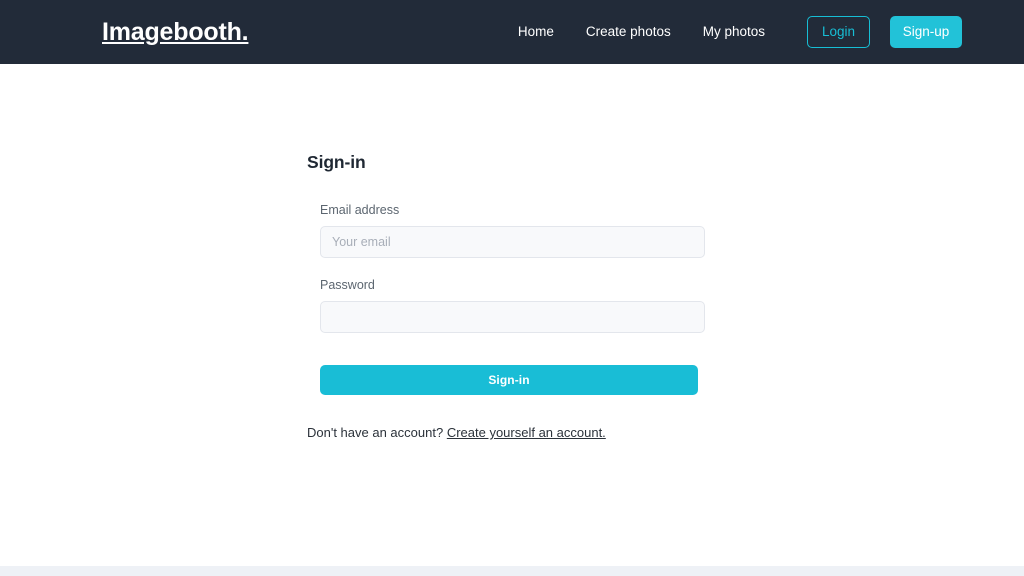 The image size is (1024, 576). Describe the element at coordinates (512, 242) in the screenshot. I see `email-input` at that location.